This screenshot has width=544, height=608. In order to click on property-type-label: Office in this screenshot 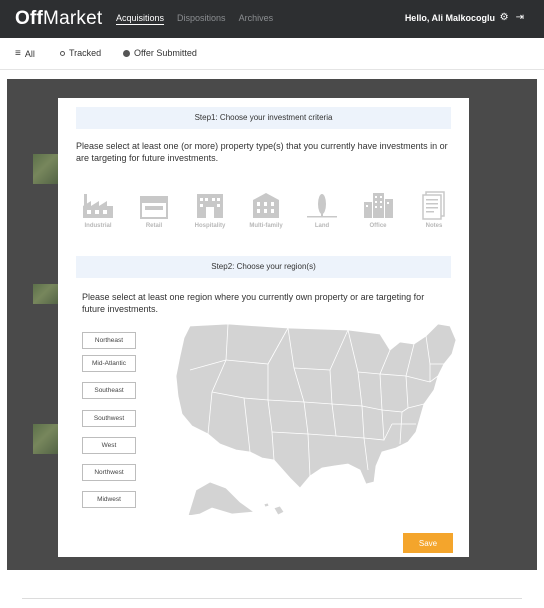, I will do `click(378, 226)`.